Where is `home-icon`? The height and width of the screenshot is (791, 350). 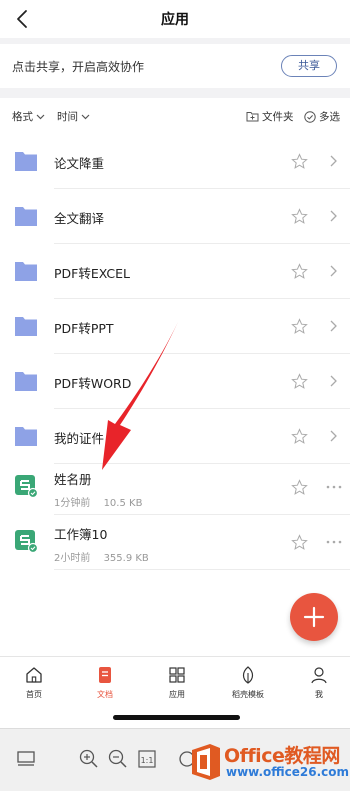 home-icon is located at coordinates (34, 675).